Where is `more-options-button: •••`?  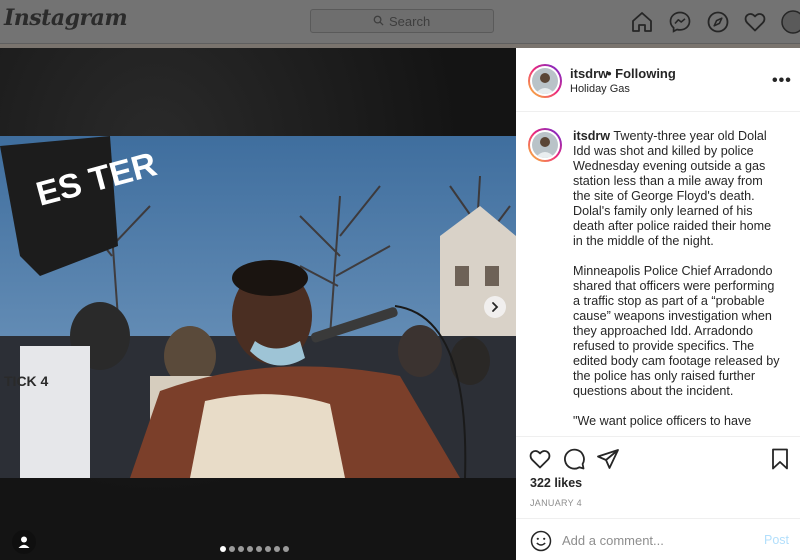 more-options-button: ••• is located at coordinates (782, 81).